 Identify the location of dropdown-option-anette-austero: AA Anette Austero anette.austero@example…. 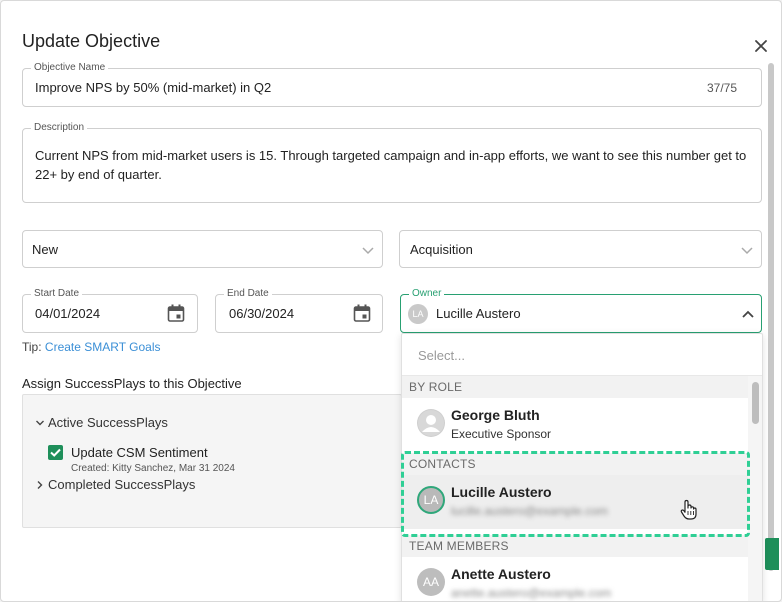
(575, 579).